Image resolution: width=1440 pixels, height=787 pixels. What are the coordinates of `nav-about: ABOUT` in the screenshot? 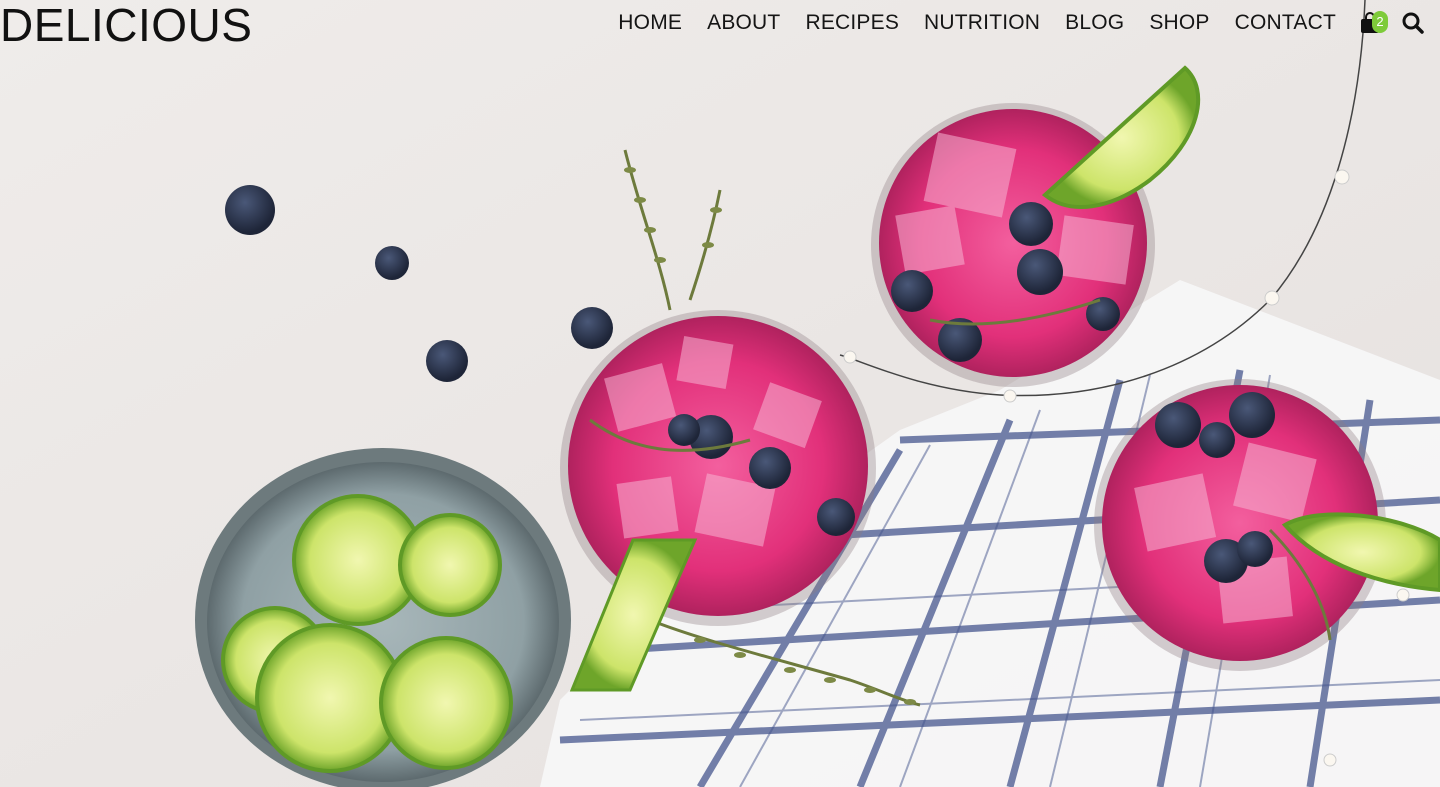 It's located at (743, 23).